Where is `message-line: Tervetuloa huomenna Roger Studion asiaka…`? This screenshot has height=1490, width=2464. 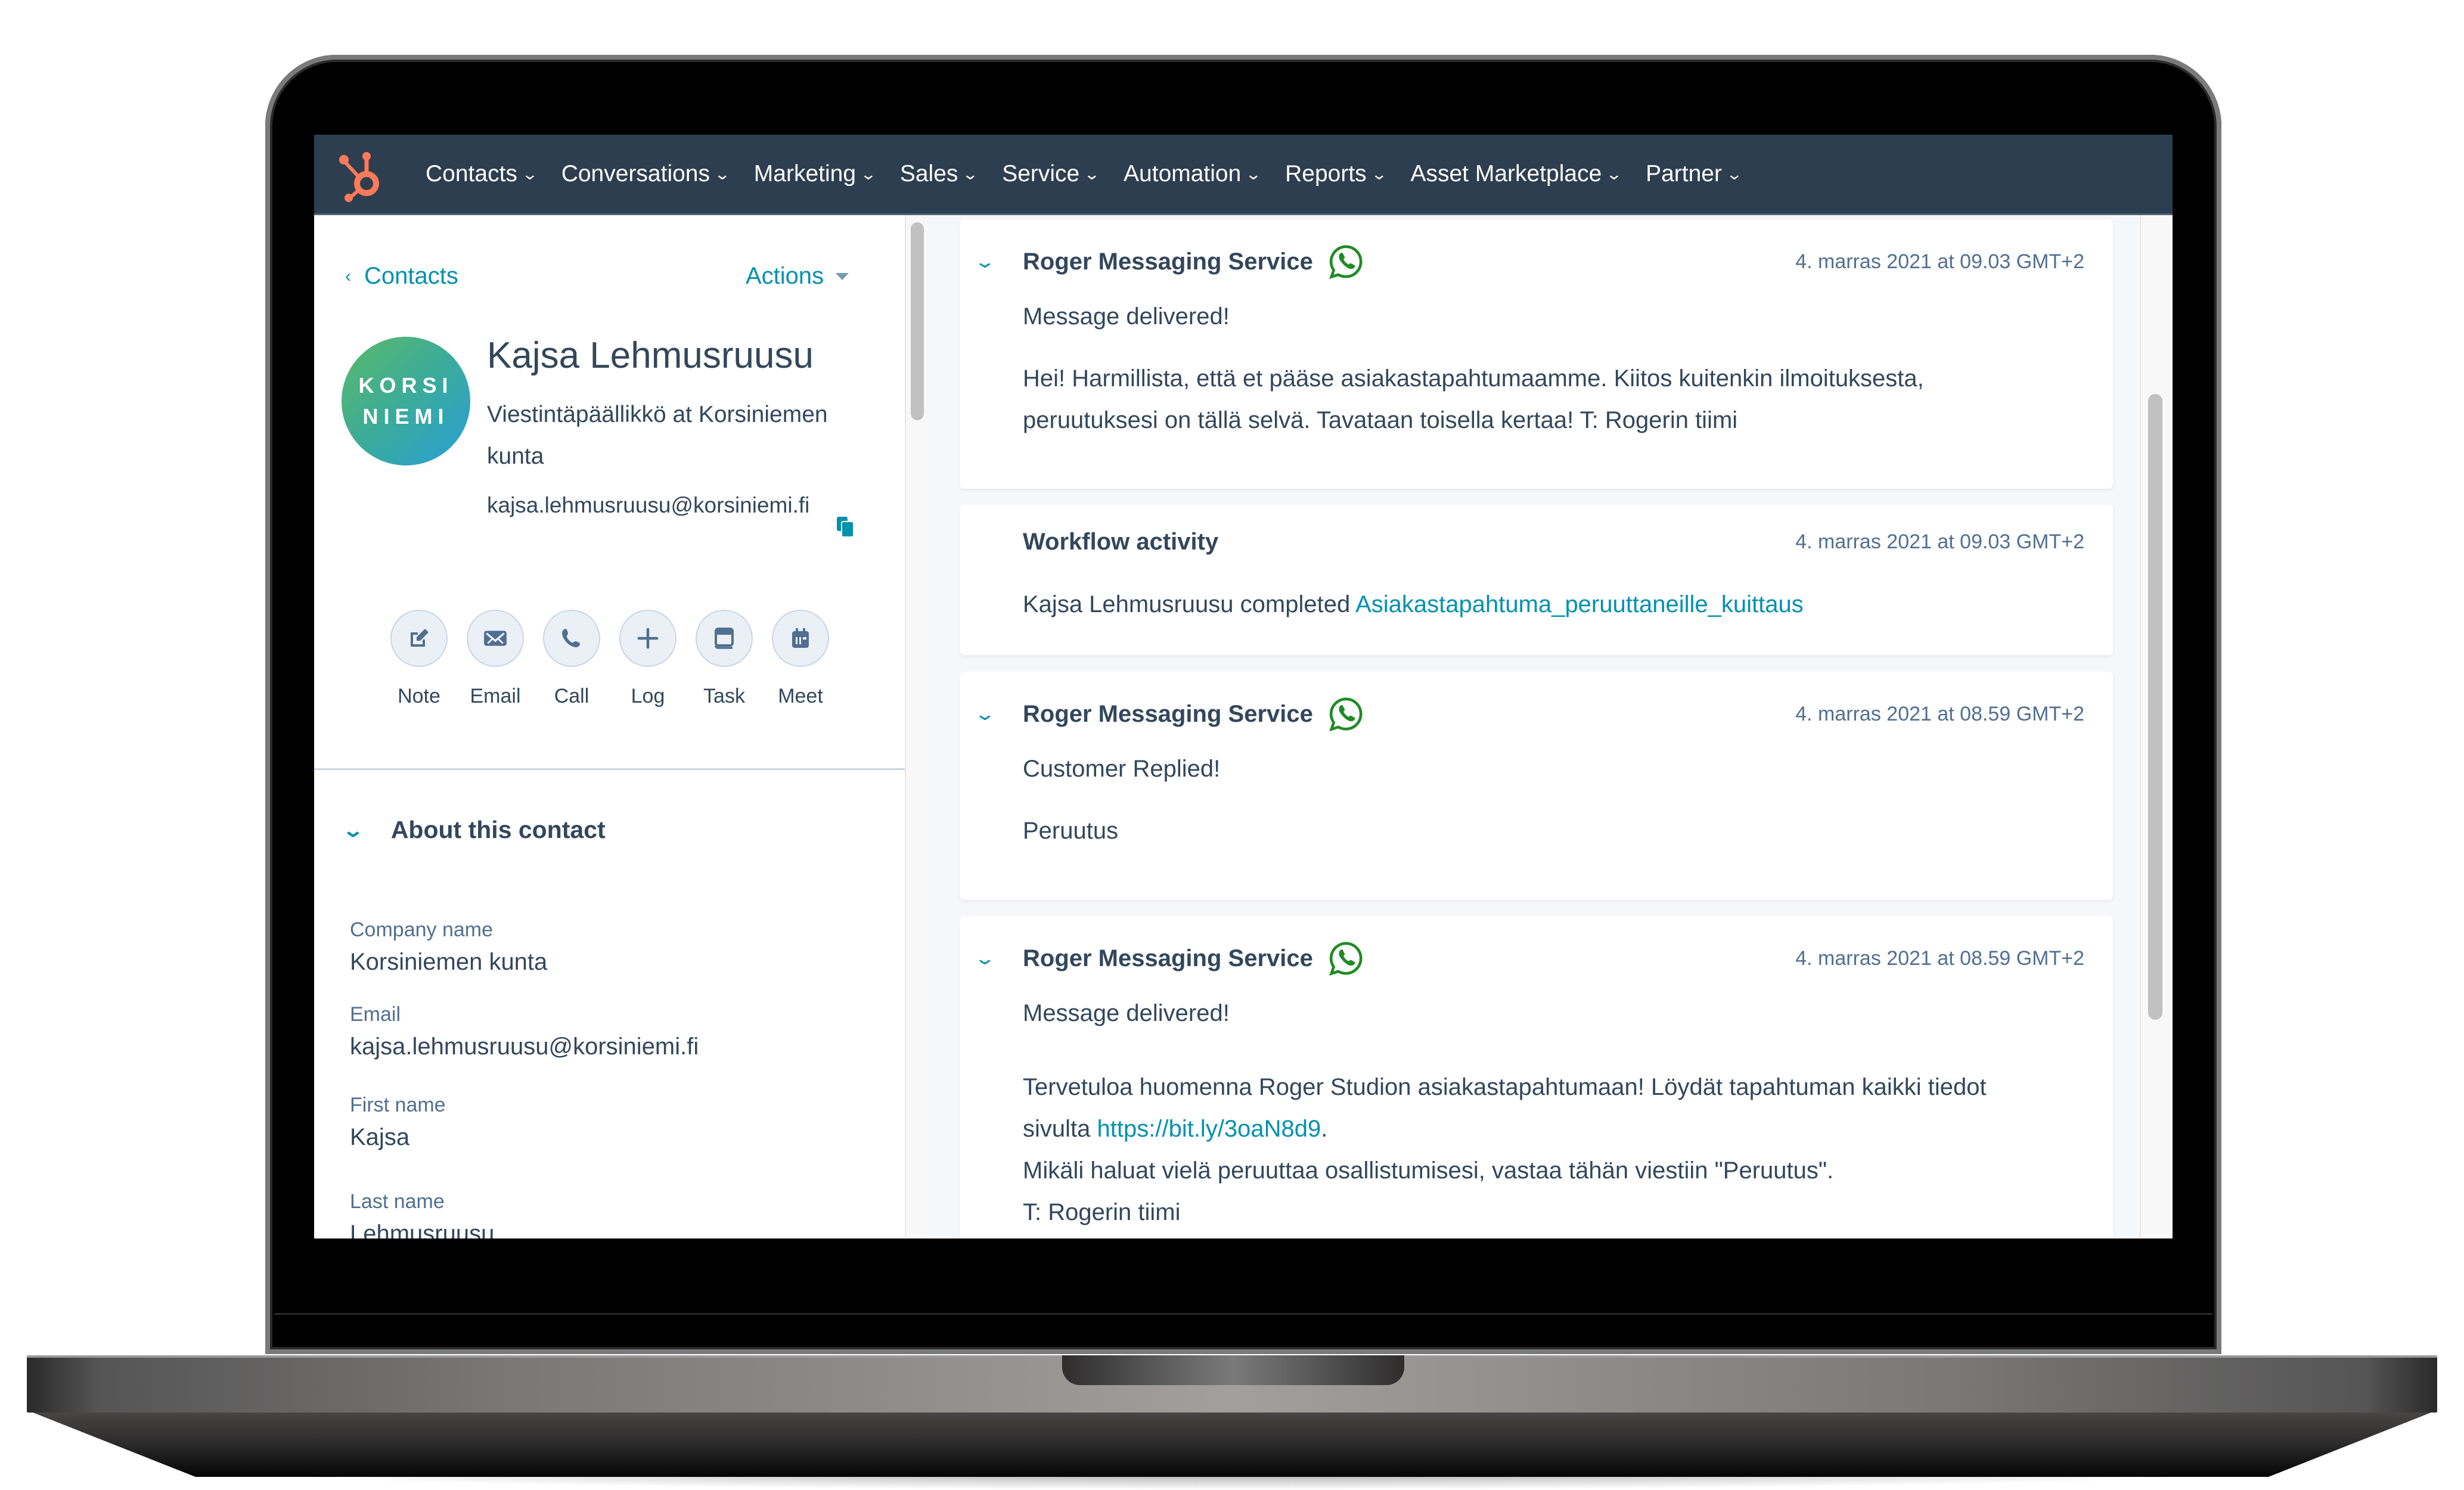 message-line: Tervetuloa huomenna Roger Studion asiaka… is located at coordinates (1505, 1087).